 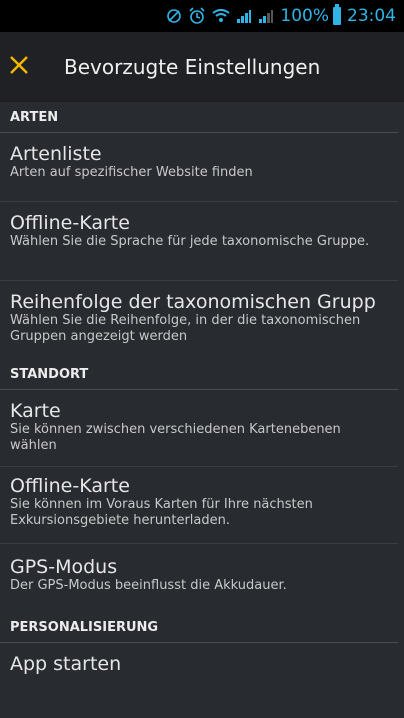 What do you see at coordinates (199, 668) in the screenshot?
I see `settings-item-app-starten: App starten` at bounding box center [199, 668].